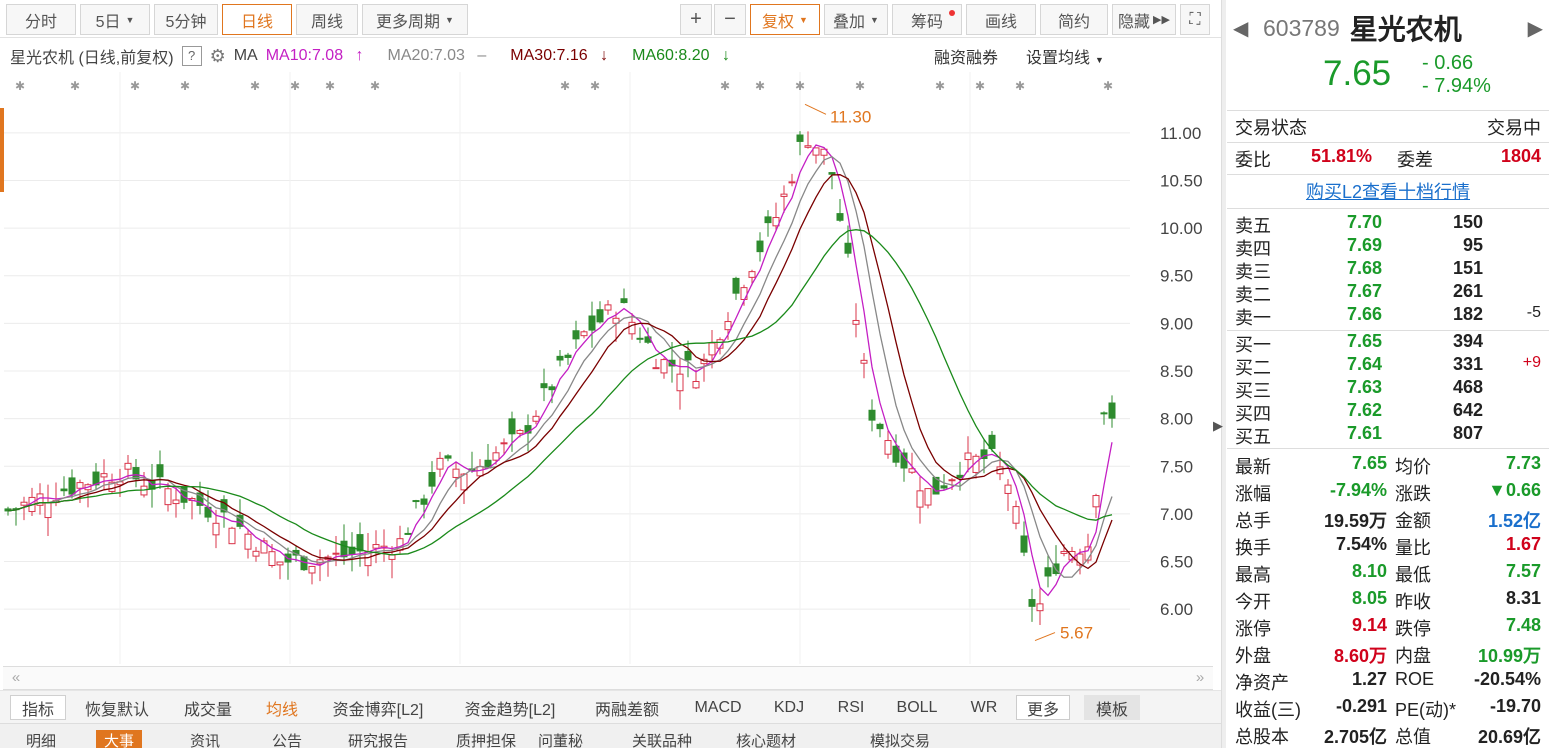 The width and height of the screenshot is (1549, 750). Describe the element at coordinates (1388, 412) in the screenshot. I see `bid-level-row: 买四 7.62 642` at that location.